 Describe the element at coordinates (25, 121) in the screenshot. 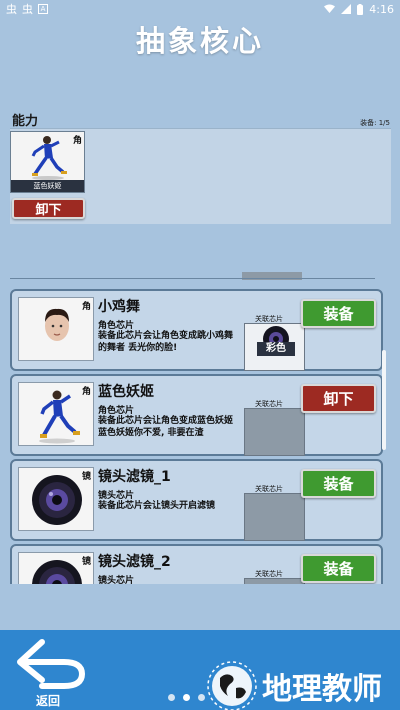

I see `ability-section-label: 能力` at that location.